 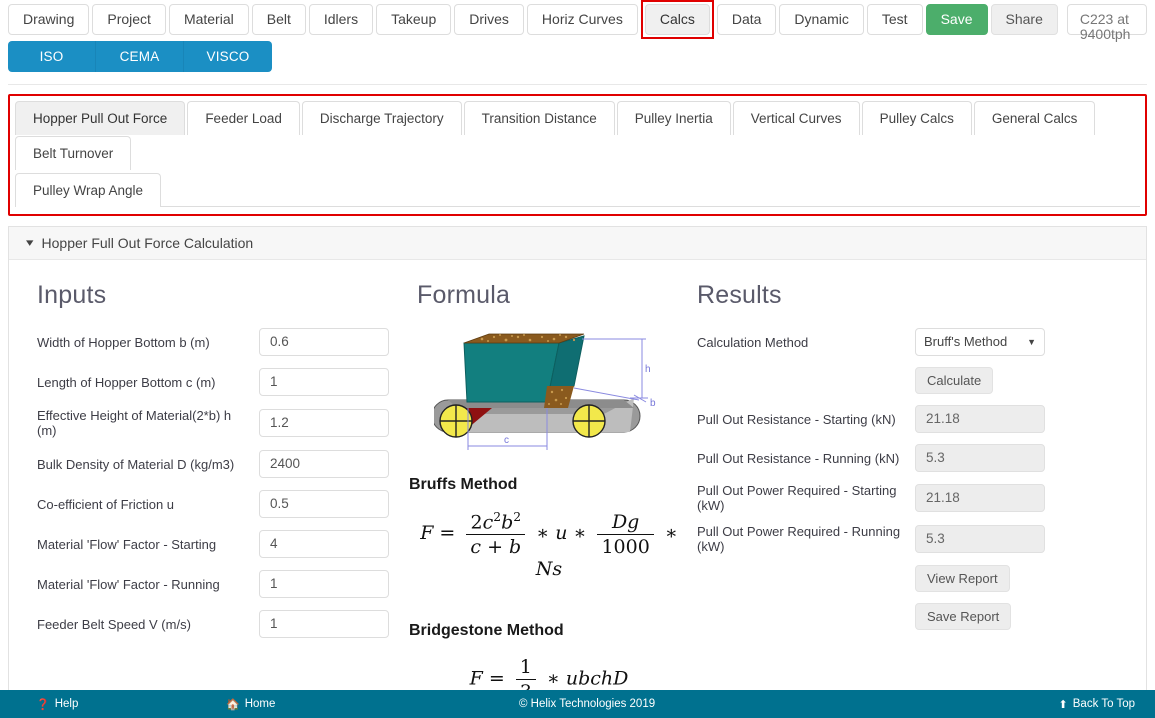 What do you see at coordinates (486, 631) in the screenshot?
I see `formula-bridgestone-title: Bridgestone Method` at bounding box center [486, 631].